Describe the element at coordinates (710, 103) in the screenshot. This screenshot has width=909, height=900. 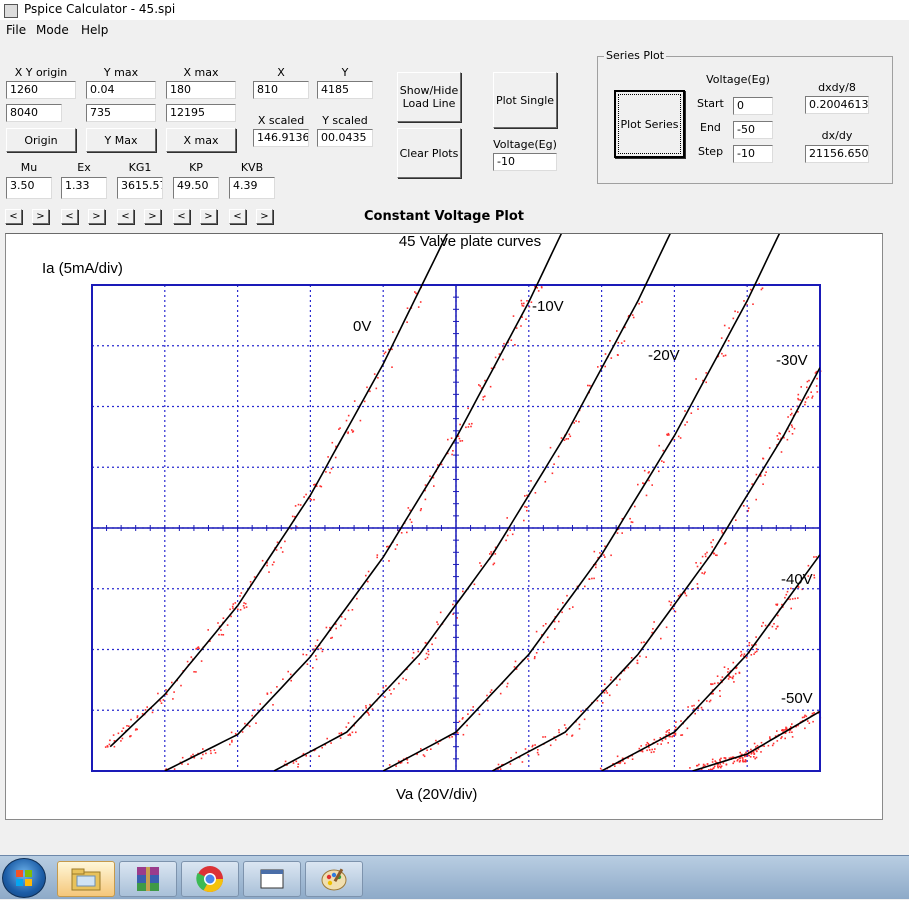
I see `start-label: Start` at that location.